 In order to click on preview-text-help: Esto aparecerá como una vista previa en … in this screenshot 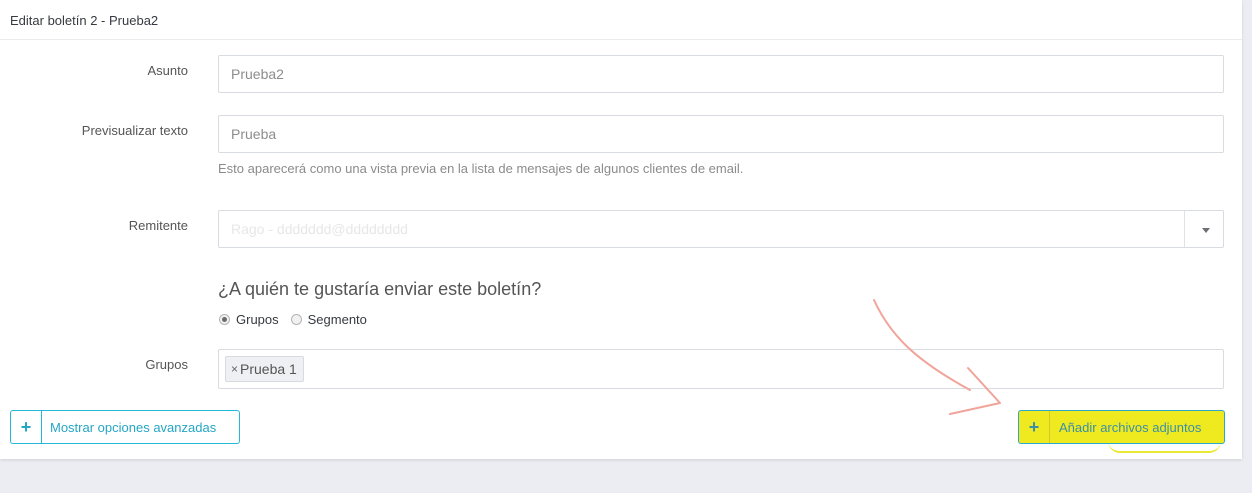, I will do `click(481, 168)`.